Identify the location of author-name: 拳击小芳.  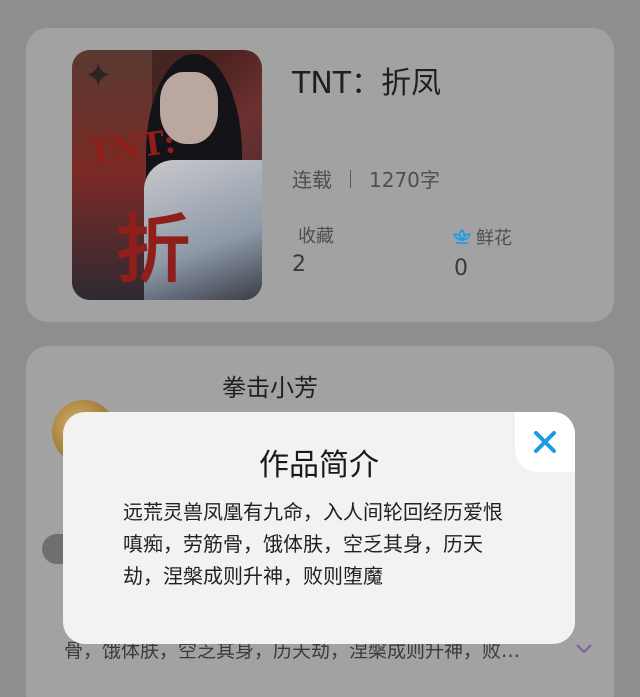
(270, 385).